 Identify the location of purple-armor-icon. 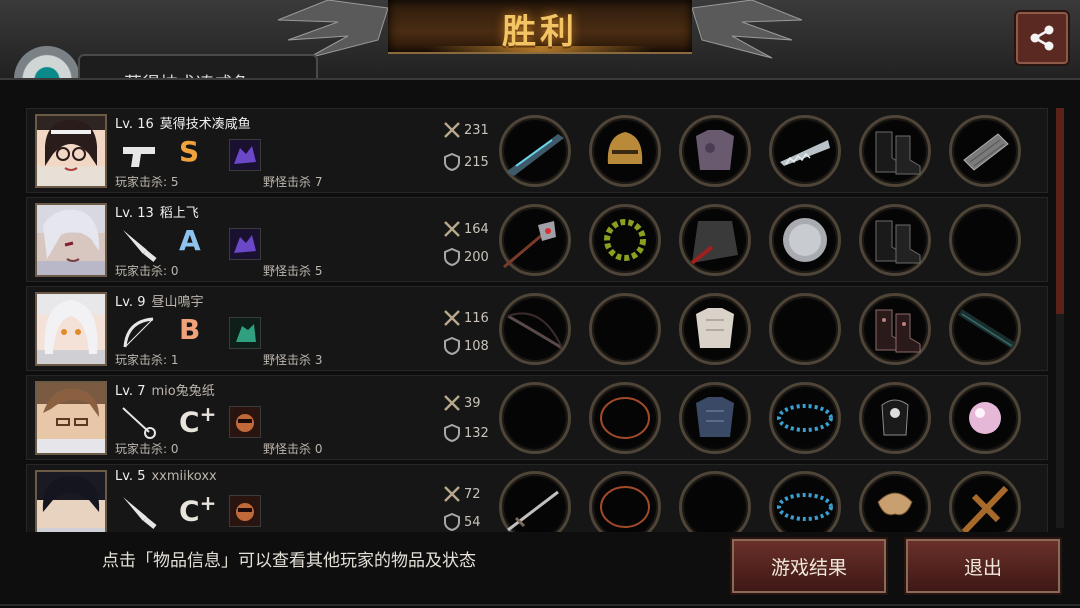
(715, 150).